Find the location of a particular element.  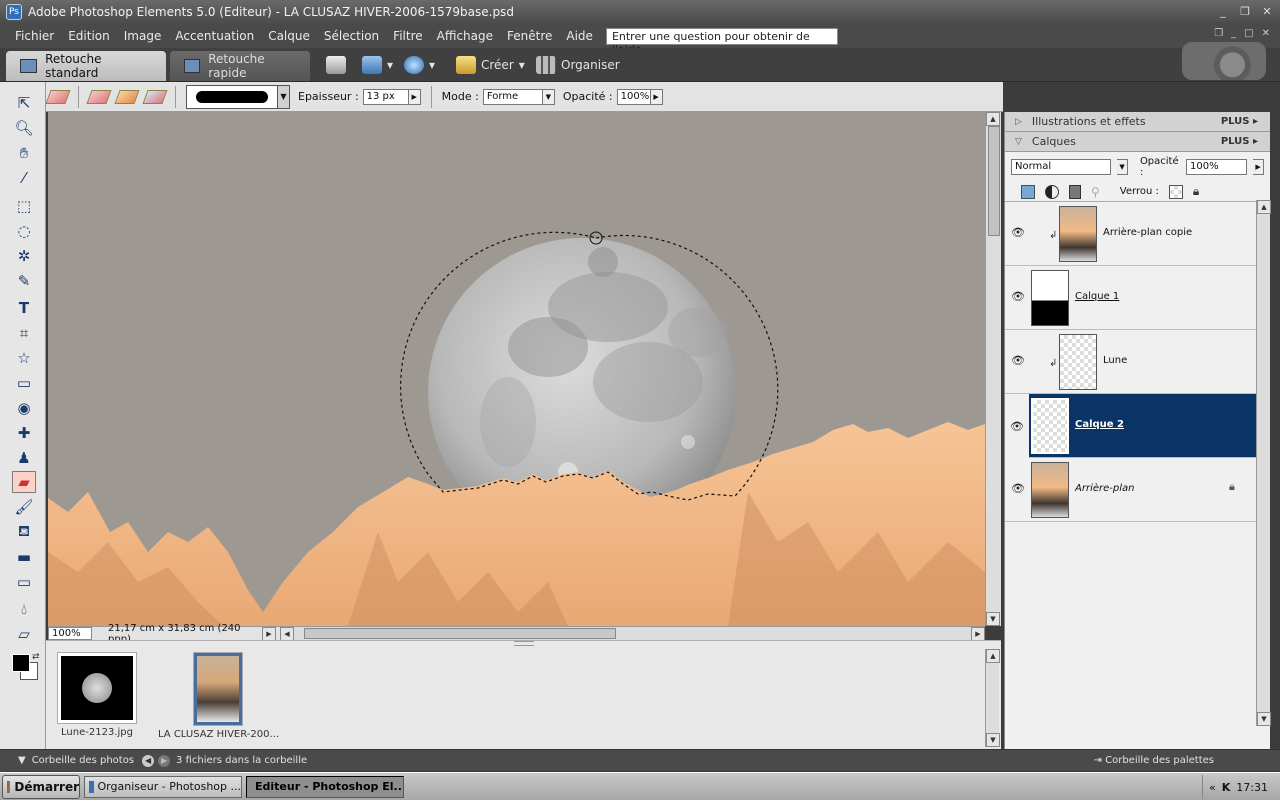

scroll-left-arrow: ◀ is located at coordinates (287, 633).